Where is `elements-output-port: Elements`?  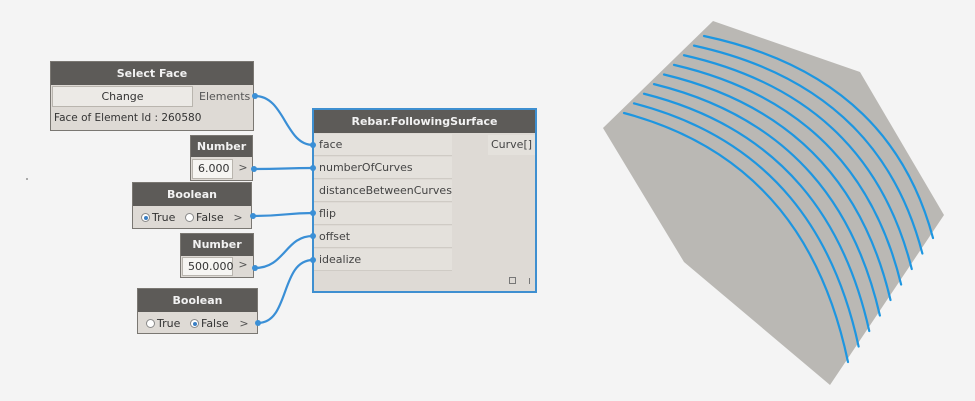 elements-output-port: Elements is located at coordinates (224, 96).